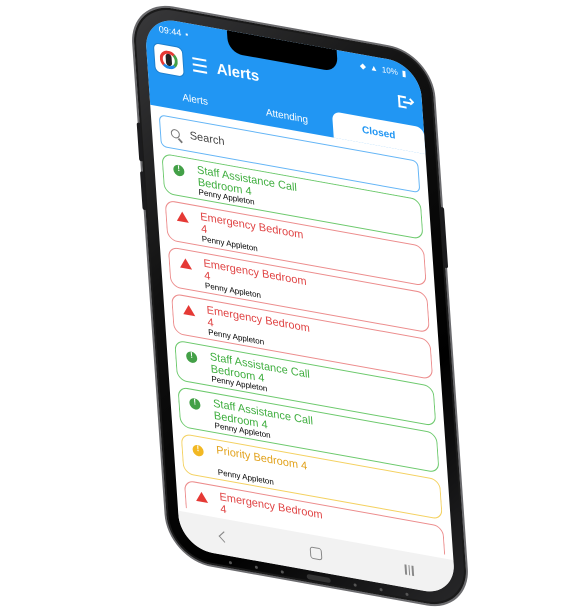 This screenshot has width=574, height=614. I want to click on app-logo, so click(168, 60).